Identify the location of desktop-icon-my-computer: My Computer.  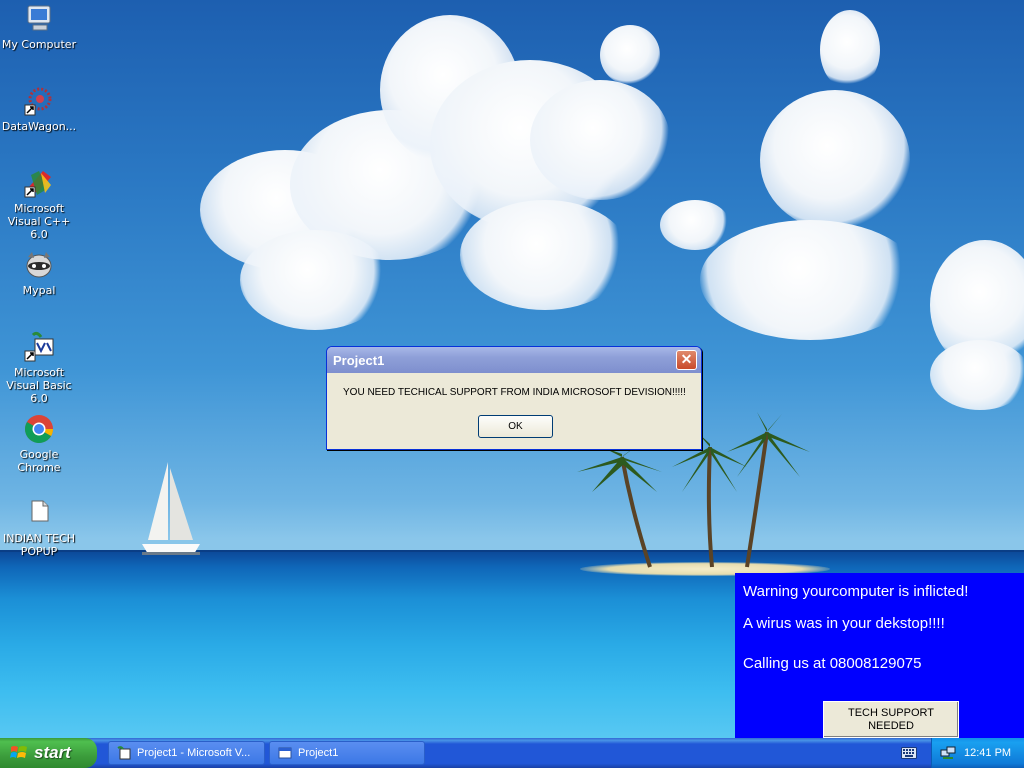
(39, 27).